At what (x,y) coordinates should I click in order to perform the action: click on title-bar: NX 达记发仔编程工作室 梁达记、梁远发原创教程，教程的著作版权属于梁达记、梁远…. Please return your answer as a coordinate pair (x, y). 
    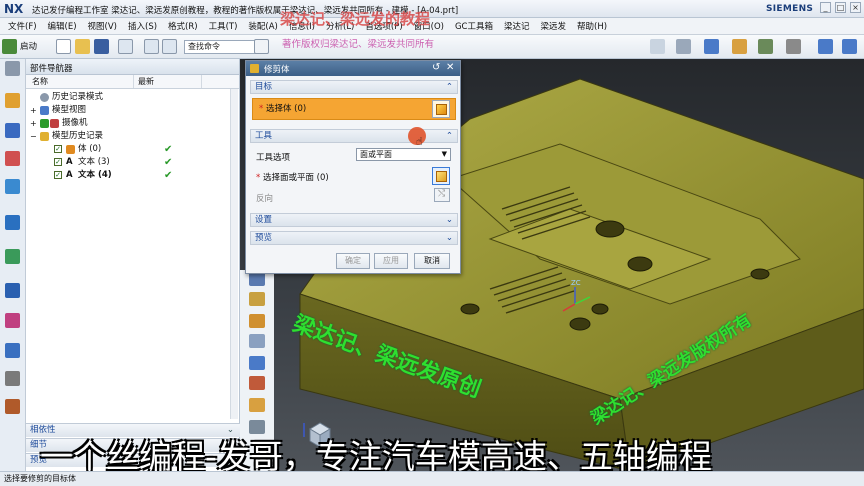
    Looking at the image, I should click on (432, 9).